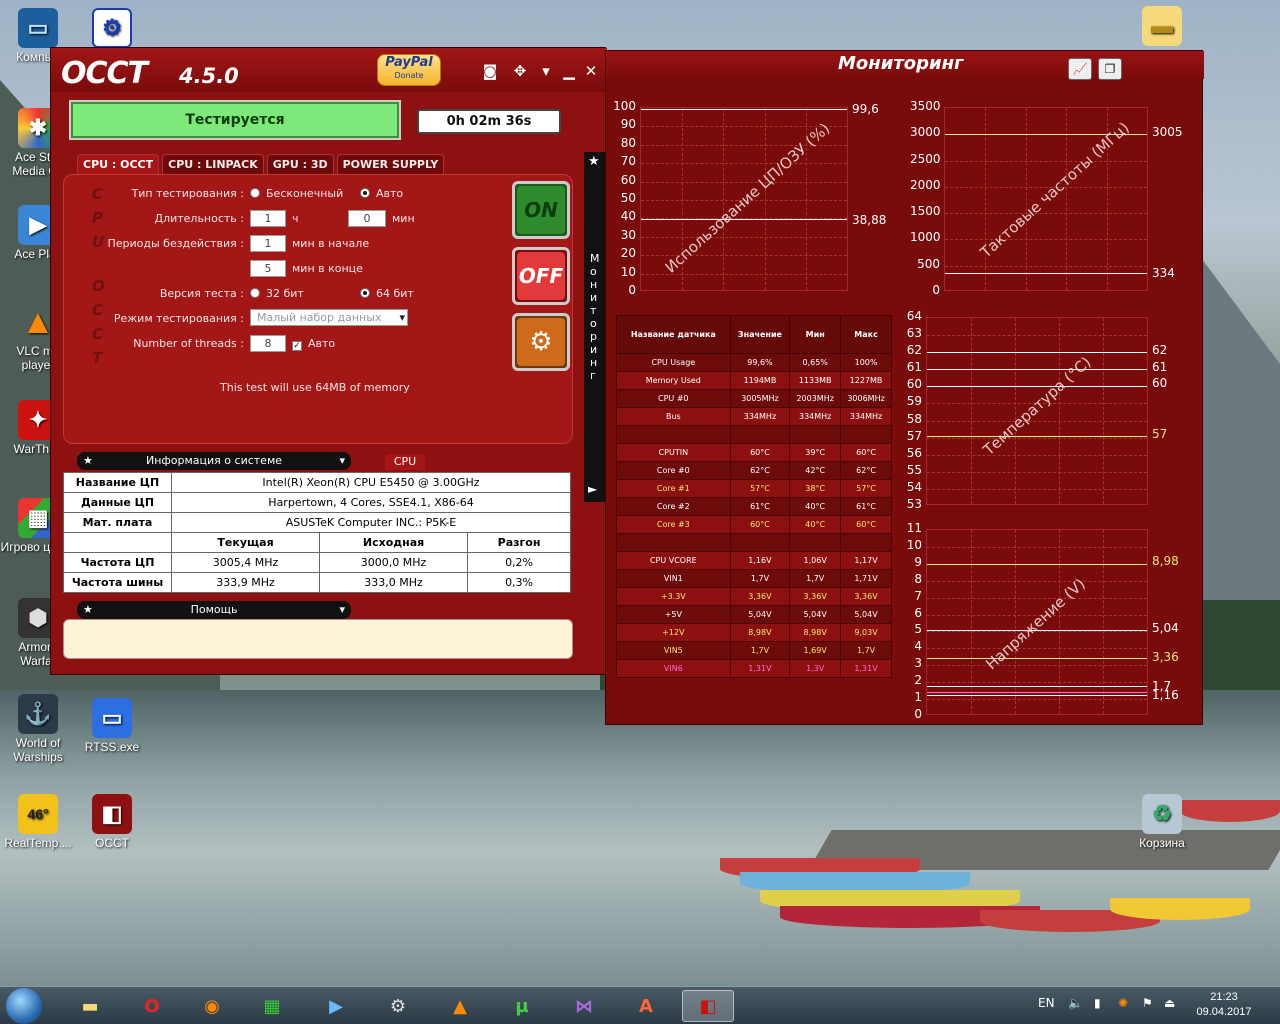  Describe the element at coordinates (295, 218) in the screenshot. I see `hours-unit: ч` at that location.